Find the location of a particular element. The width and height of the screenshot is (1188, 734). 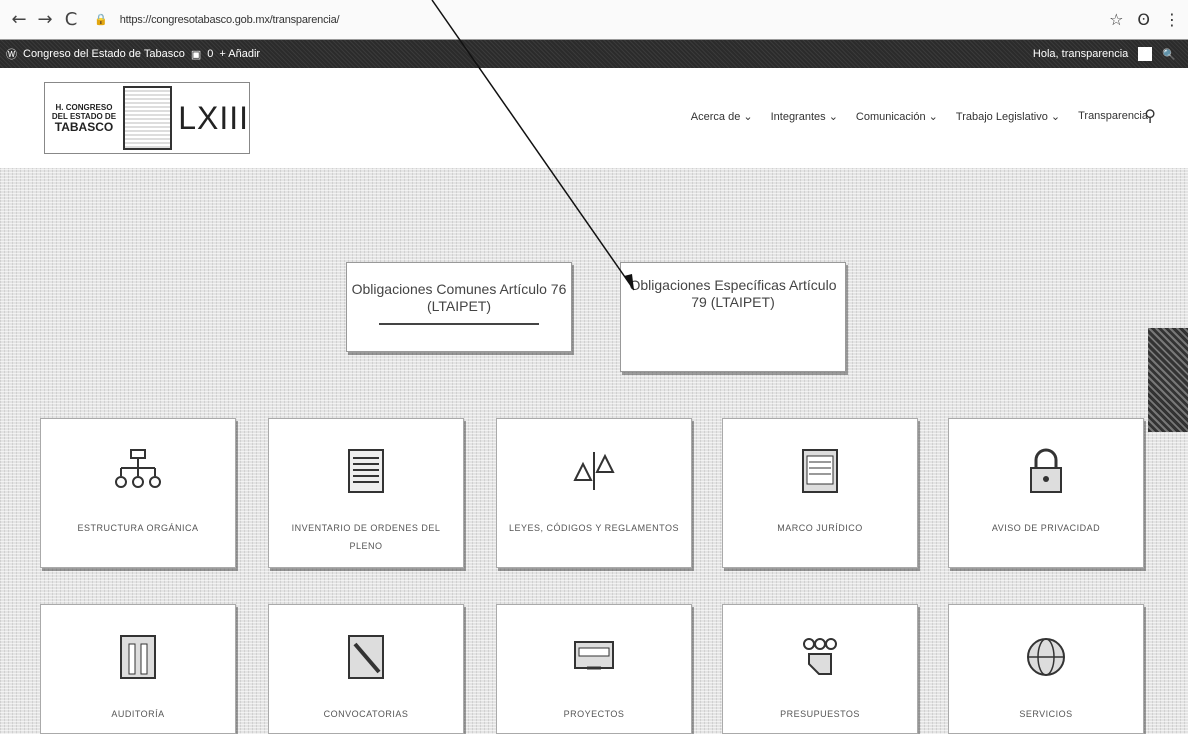

tile-inventario: INVENTARIO DE ORDENES DEL PLENO is located at coordinates (366, 493).